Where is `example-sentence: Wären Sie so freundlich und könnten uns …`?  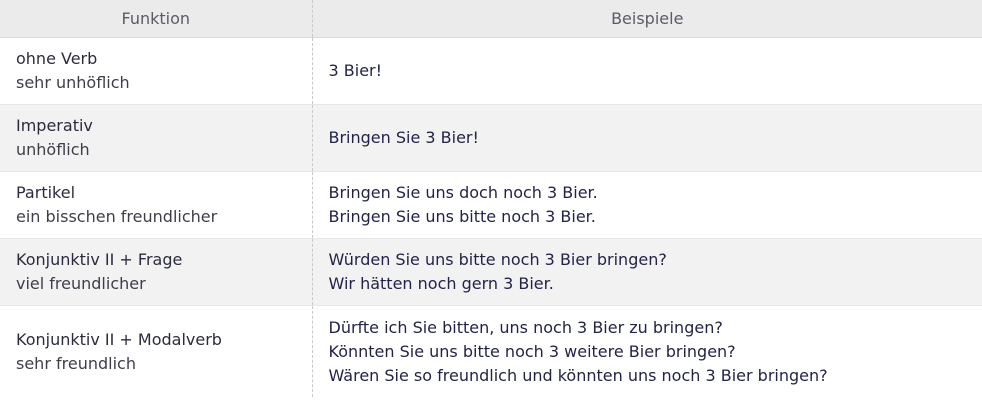
example-sentence: Wären Sie so freundlich und könnten uns … is located at coordinates (578, 375).